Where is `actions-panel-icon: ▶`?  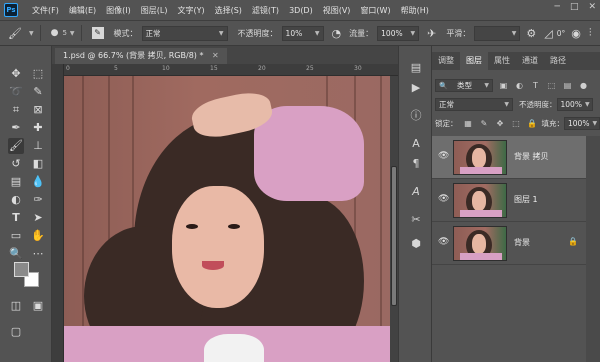 actions-panel-icon: ▶ is located at coordinates (416, 88).